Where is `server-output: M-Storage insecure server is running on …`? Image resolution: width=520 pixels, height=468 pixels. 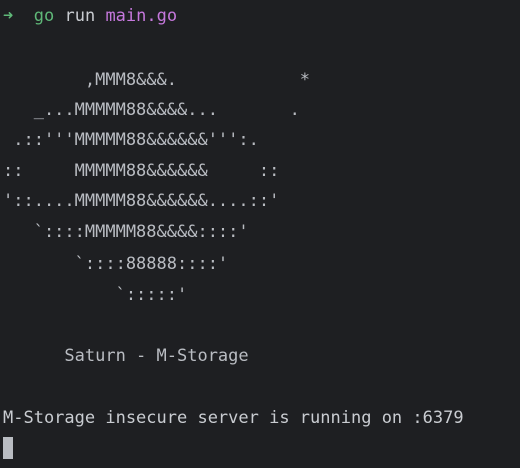
server-output: M-Storage insecure server is running on … is located at coordinates (233, 418).